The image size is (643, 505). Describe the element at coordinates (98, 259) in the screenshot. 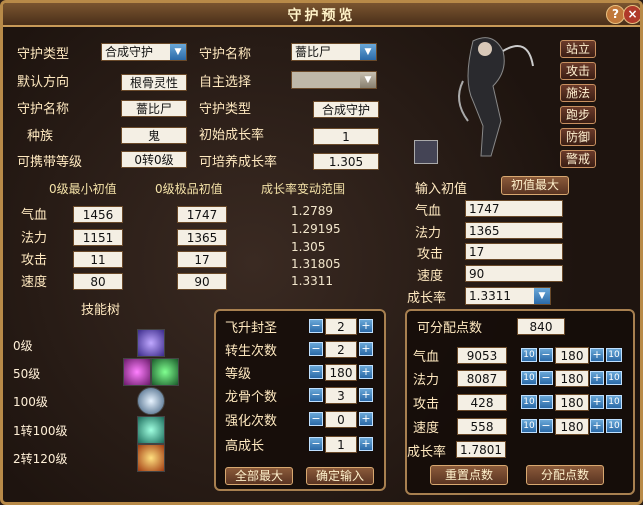

I see `stat-min-atk: 11` at that location.